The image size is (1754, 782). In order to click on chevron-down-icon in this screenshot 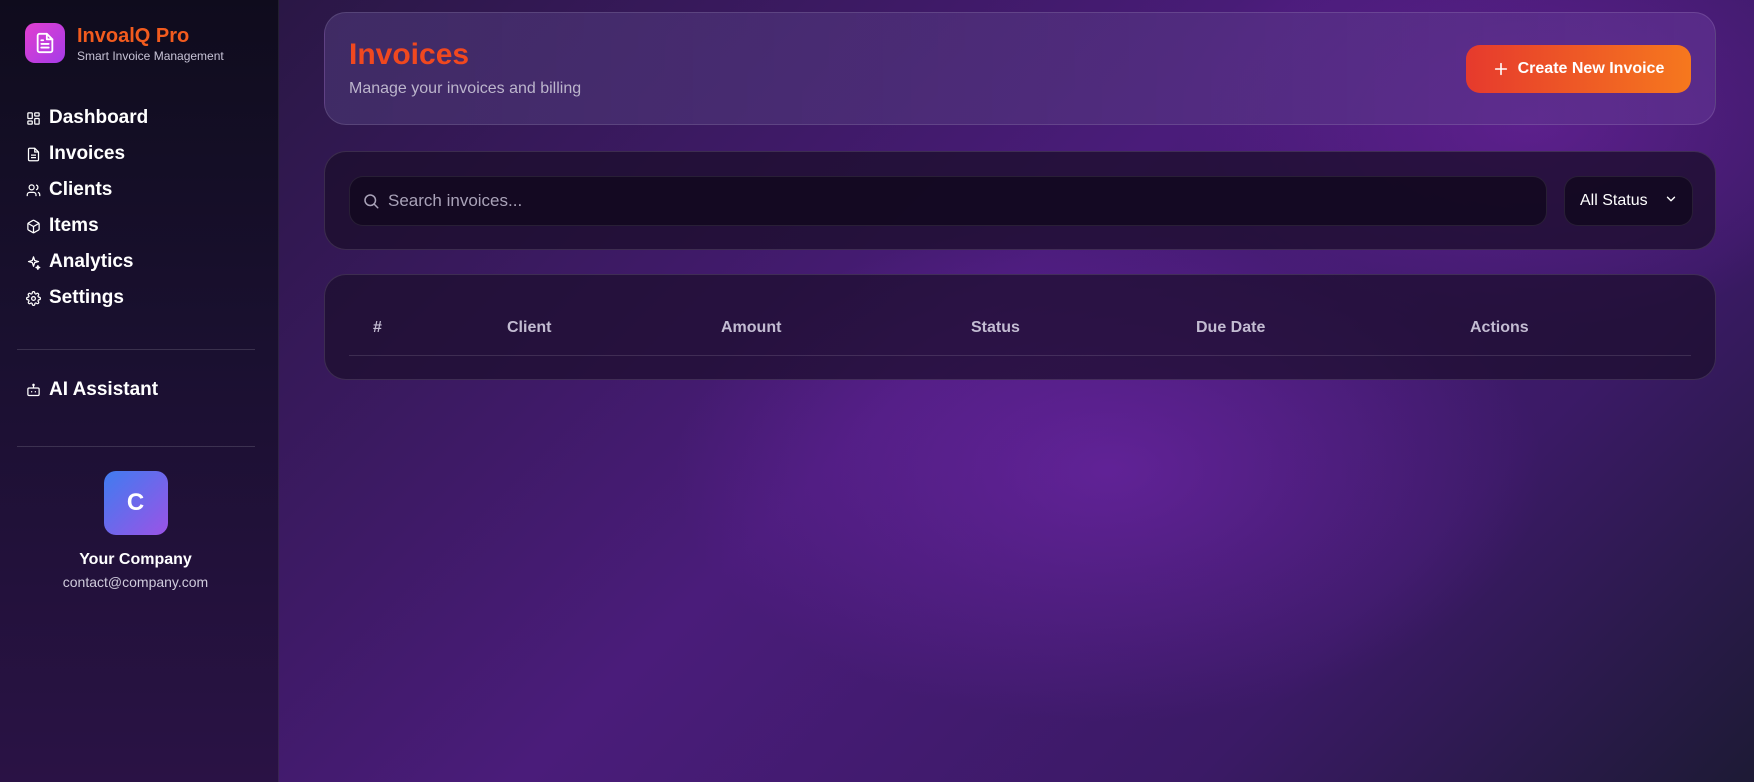, I will do `click(1671, 201)`.